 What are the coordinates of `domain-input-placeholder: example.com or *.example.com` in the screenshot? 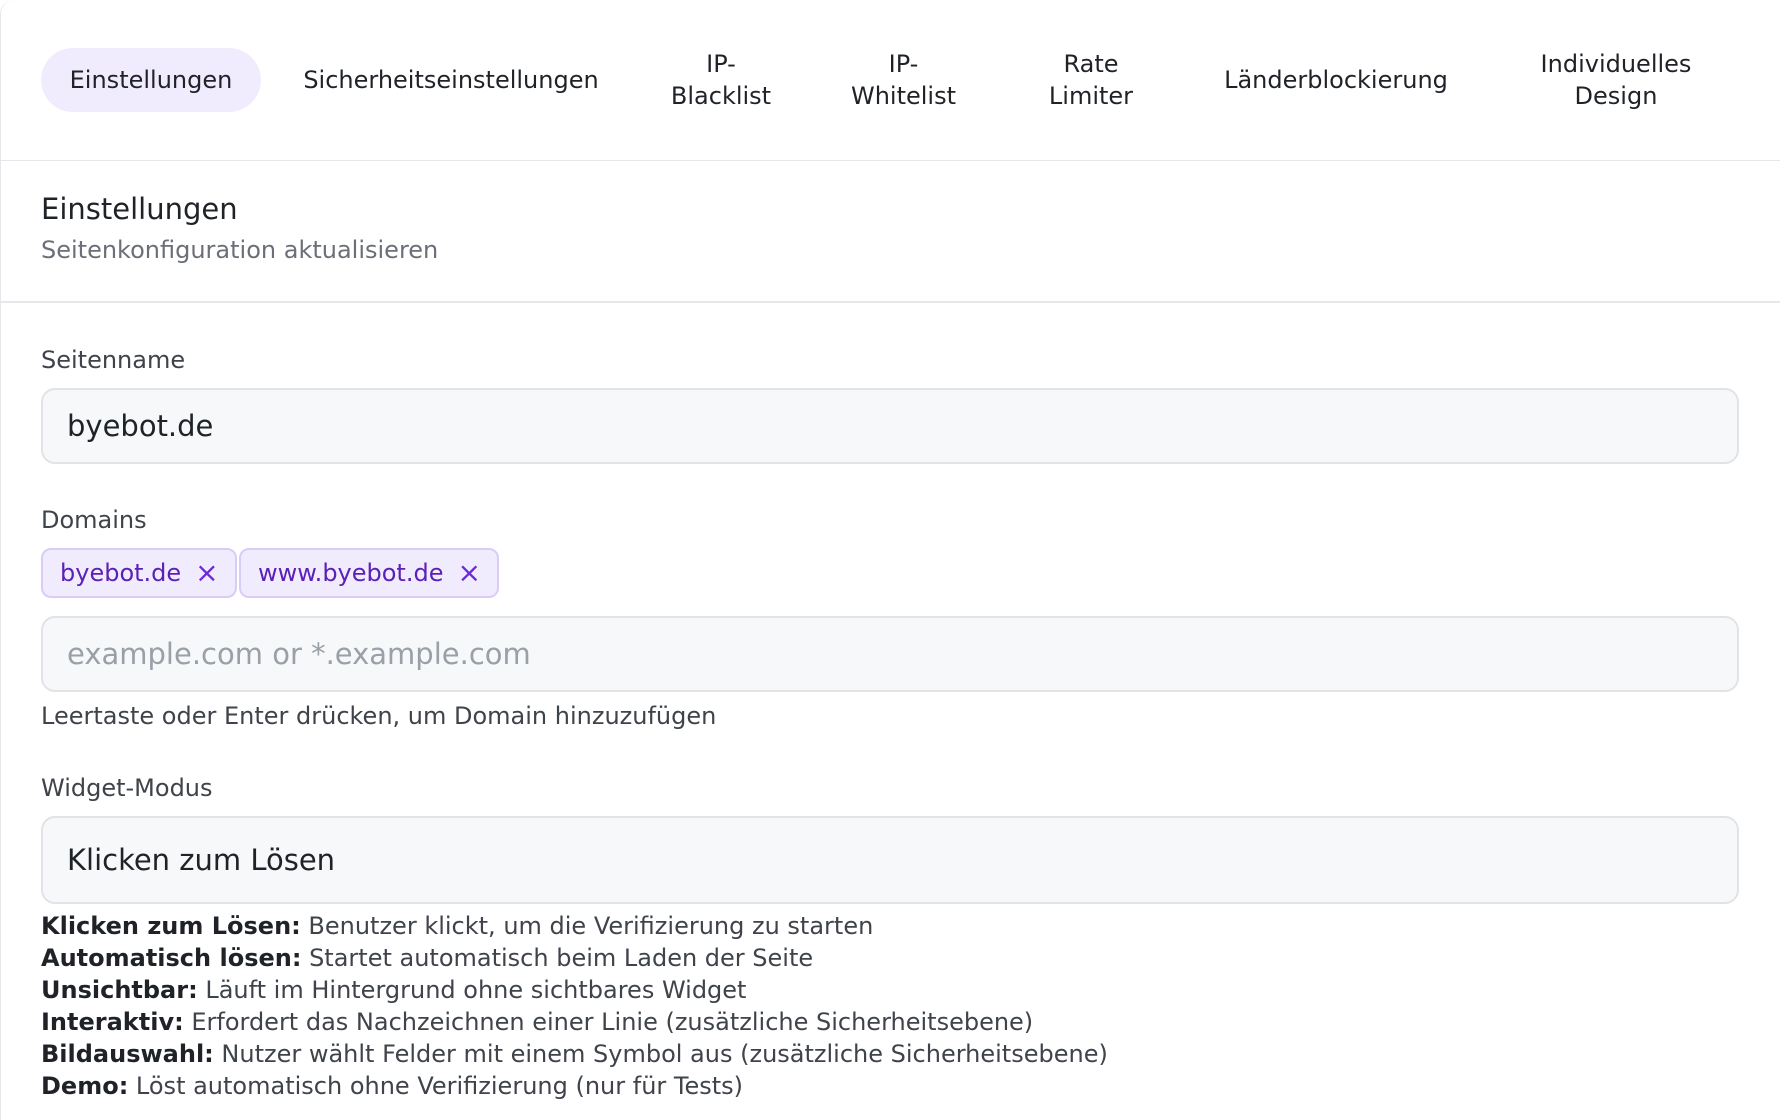 It's located at (299, 654).